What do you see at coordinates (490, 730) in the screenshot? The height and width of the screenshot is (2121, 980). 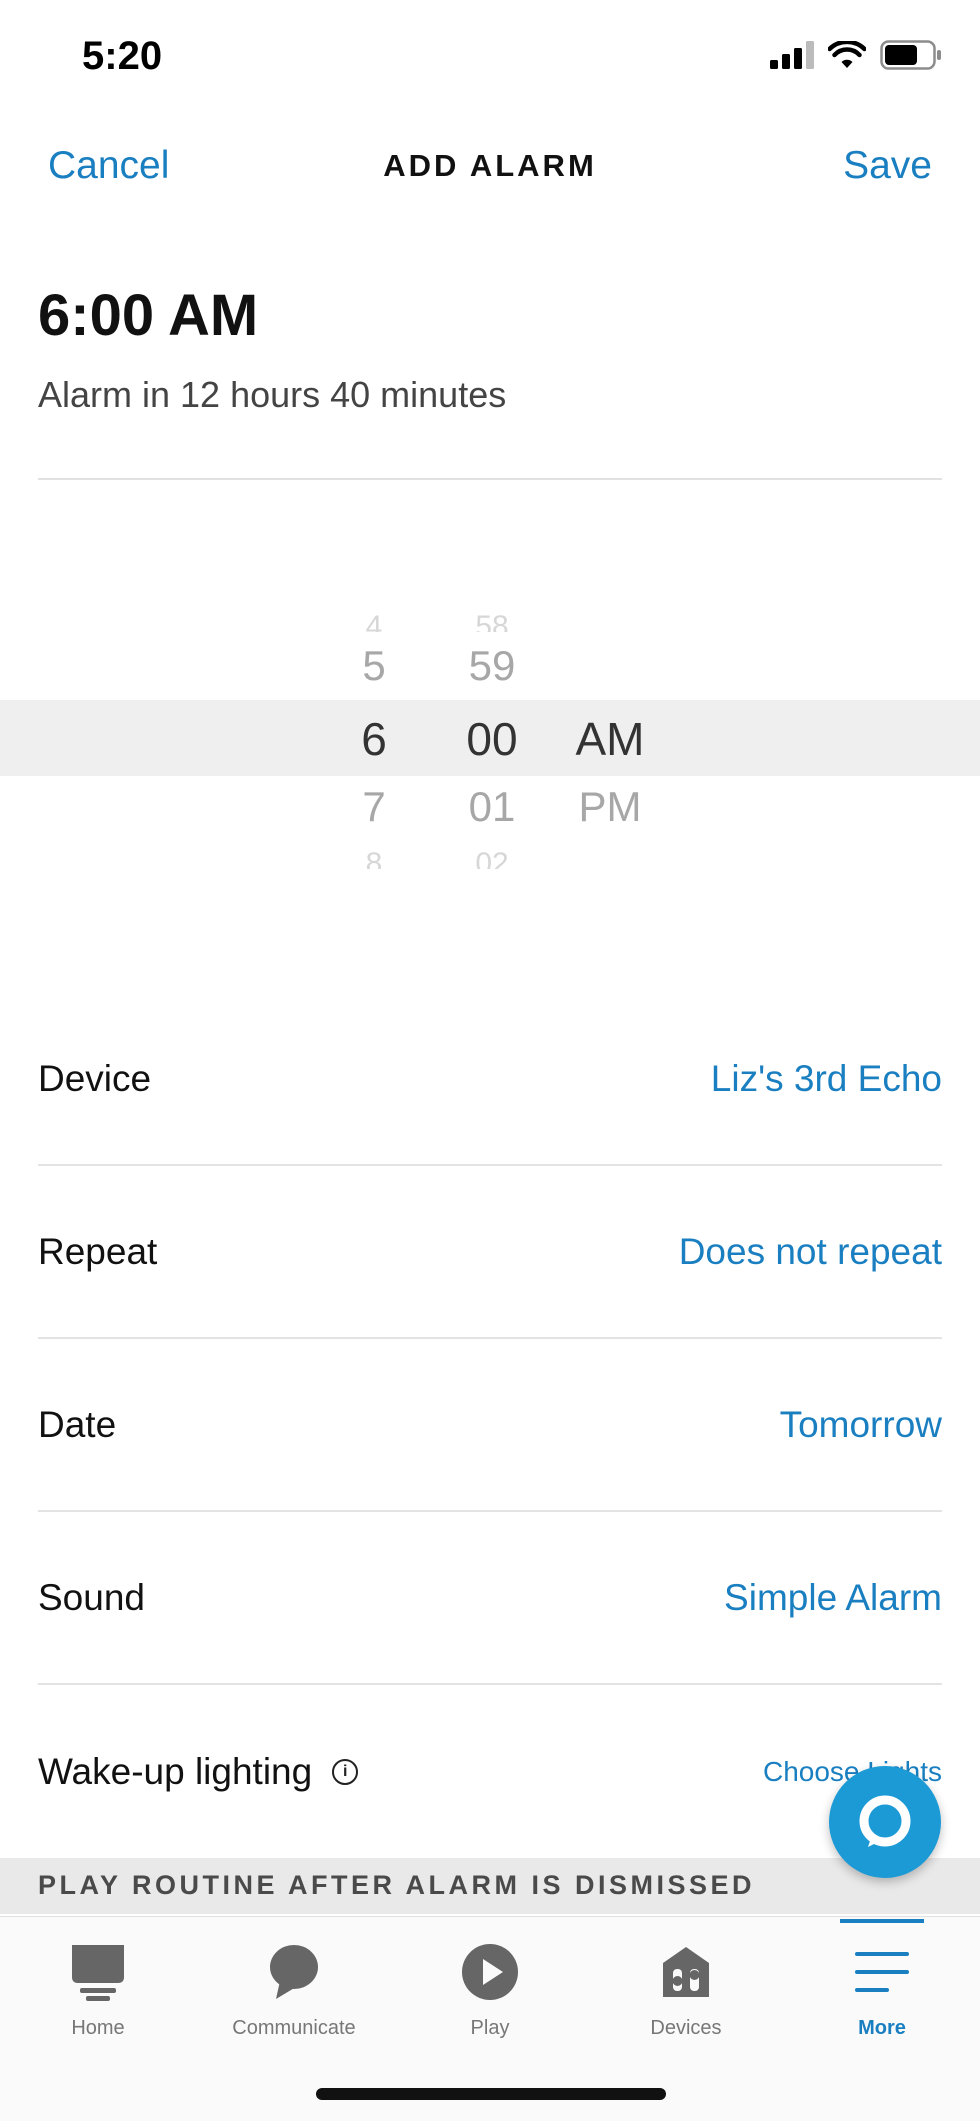 I see `time-picker: 4 5 6 7 8 58 59 00 01 02 AM PM` at bounding box center [490, 730].